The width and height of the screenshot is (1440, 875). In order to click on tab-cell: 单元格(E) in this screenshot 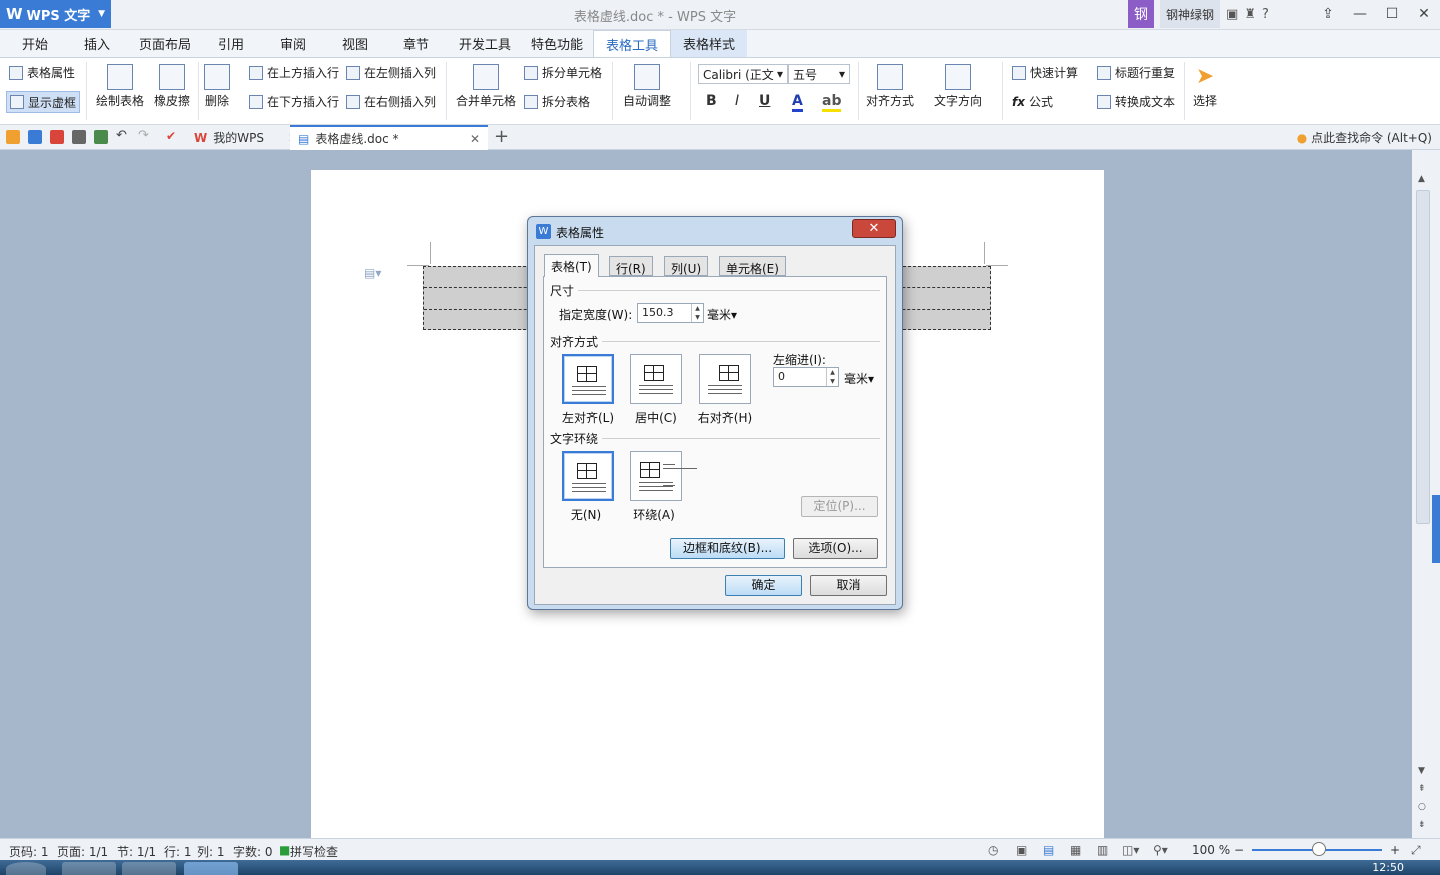, I will do `click(752, 266)`.